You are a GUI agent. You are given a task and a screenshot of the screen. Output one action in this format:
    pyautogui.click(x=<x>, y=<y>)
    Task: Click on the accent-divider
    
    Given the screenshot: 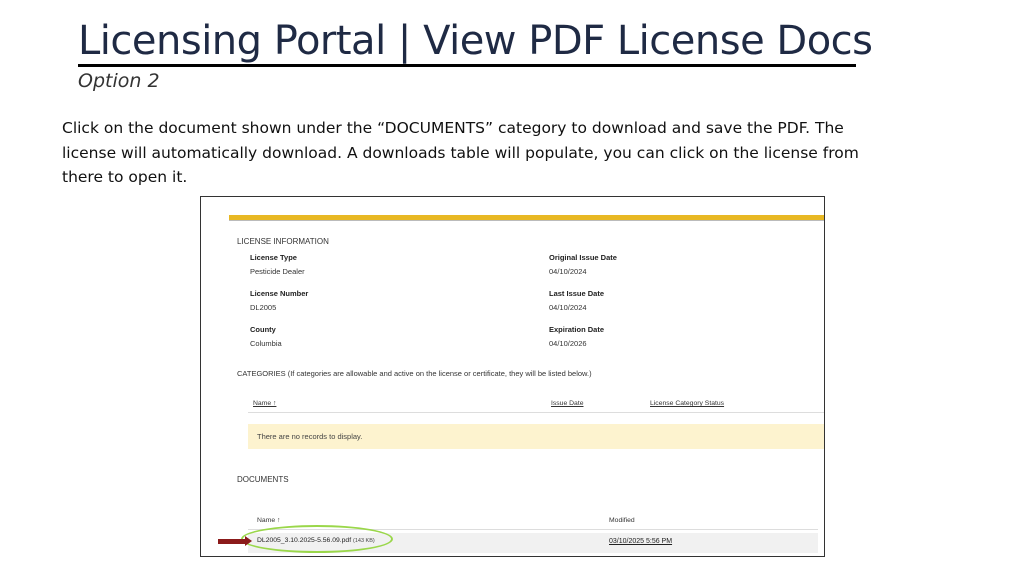 What is the action you would take?
    pyautogui.click(x=526, y=220)
    